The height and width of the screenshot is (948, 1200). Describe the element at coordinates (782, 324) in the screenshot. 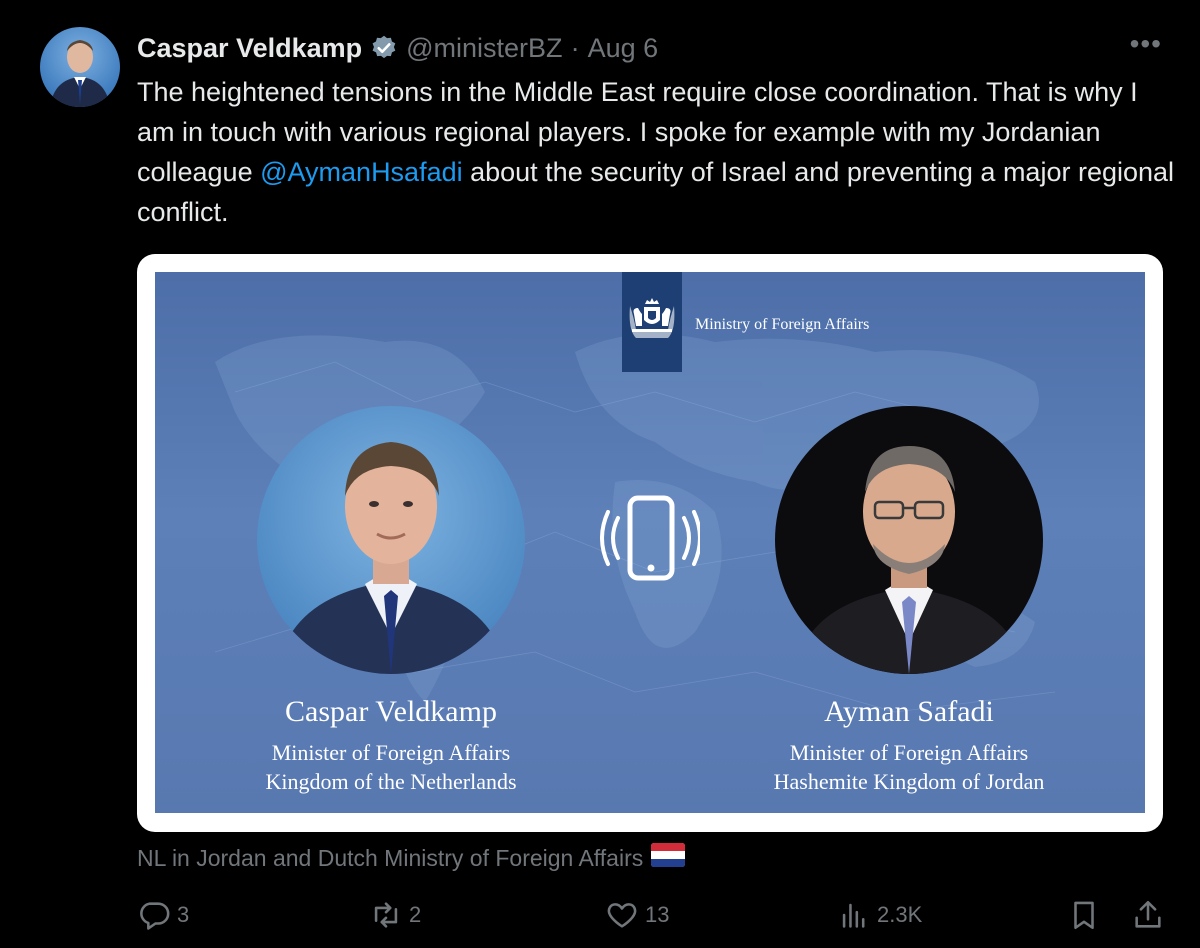

I see `ministry-label: Ministry of Foreign Affairs` at that location.